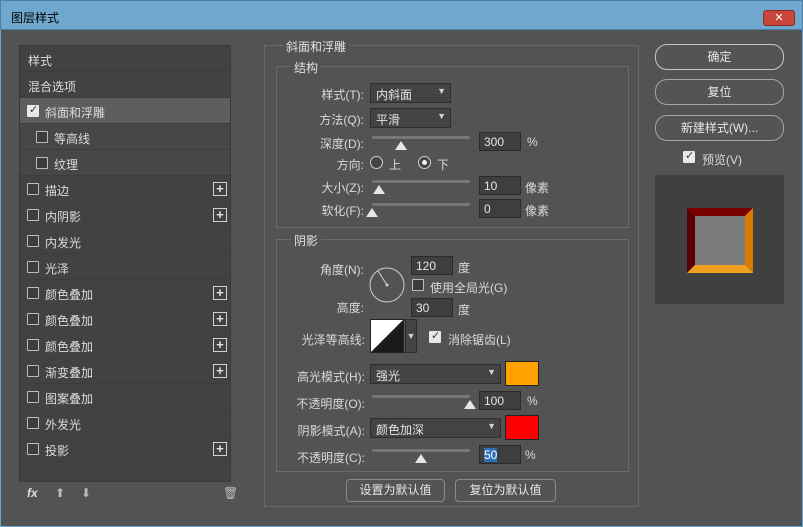 This screenshot has width=803, height=527. I want to click on soften-slider-track, so click(421, 204).